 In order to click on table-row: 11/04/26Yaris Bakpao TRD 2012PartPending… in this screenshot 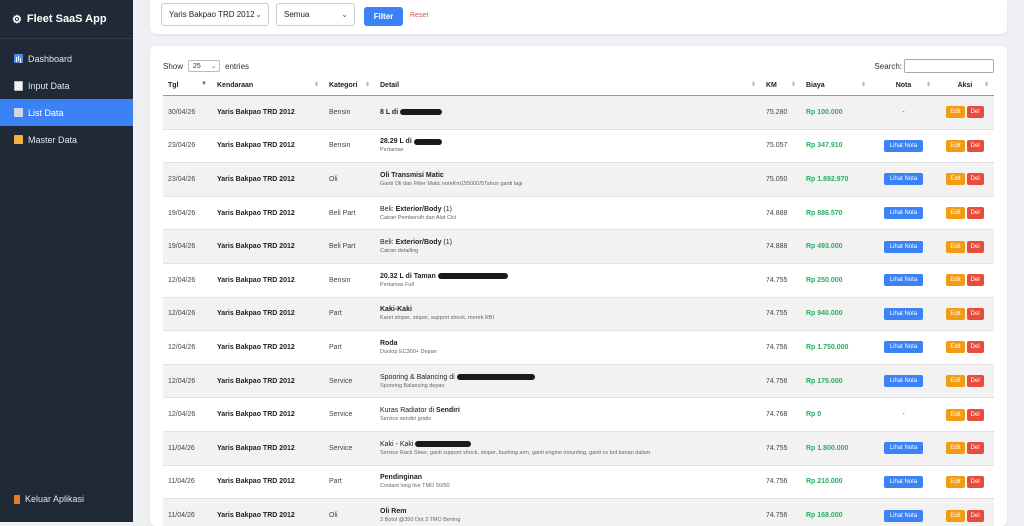, I will do `click(578, 482)`.